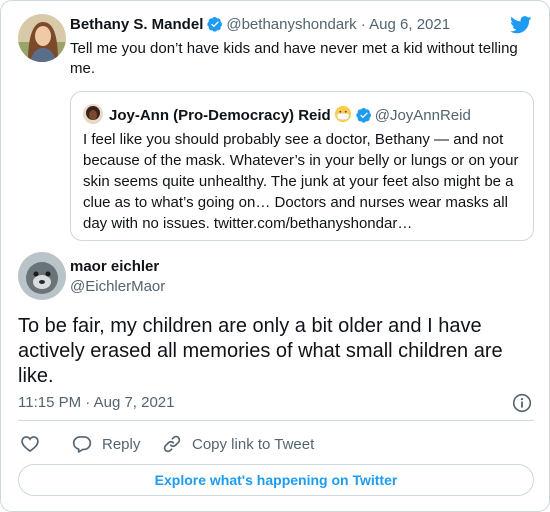  I want to click on reply-icon, so click(82, 444).